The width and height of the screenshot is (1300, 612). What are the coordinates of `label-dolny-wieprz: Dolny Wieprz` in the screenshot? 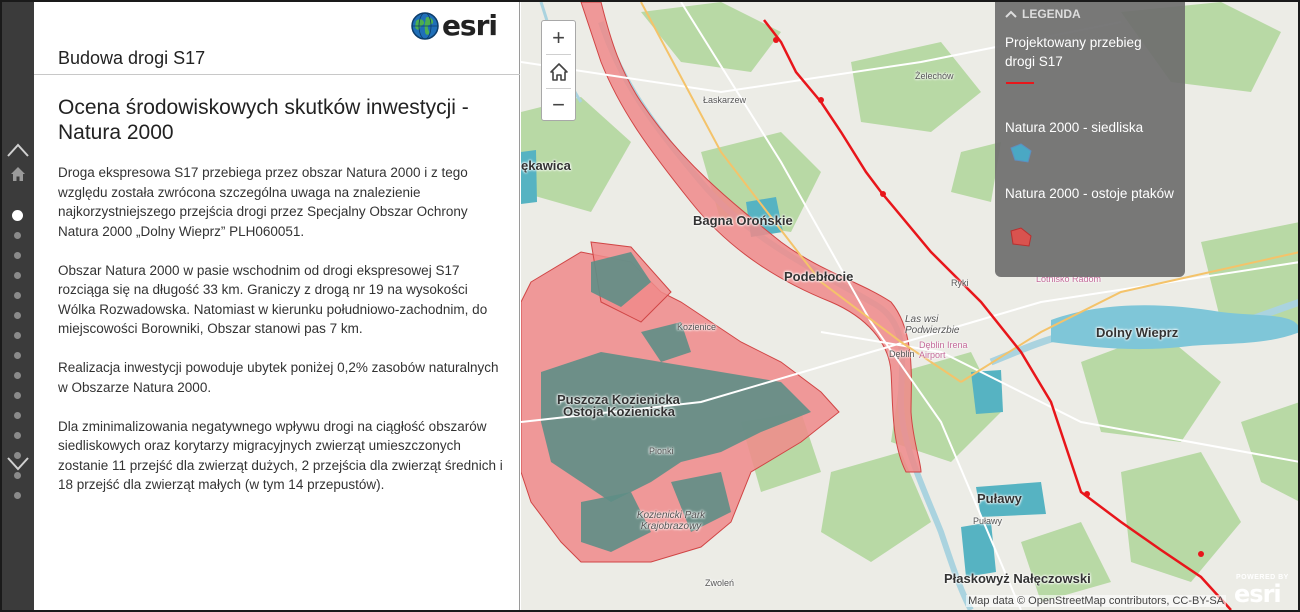 It's located at (1137, 332).